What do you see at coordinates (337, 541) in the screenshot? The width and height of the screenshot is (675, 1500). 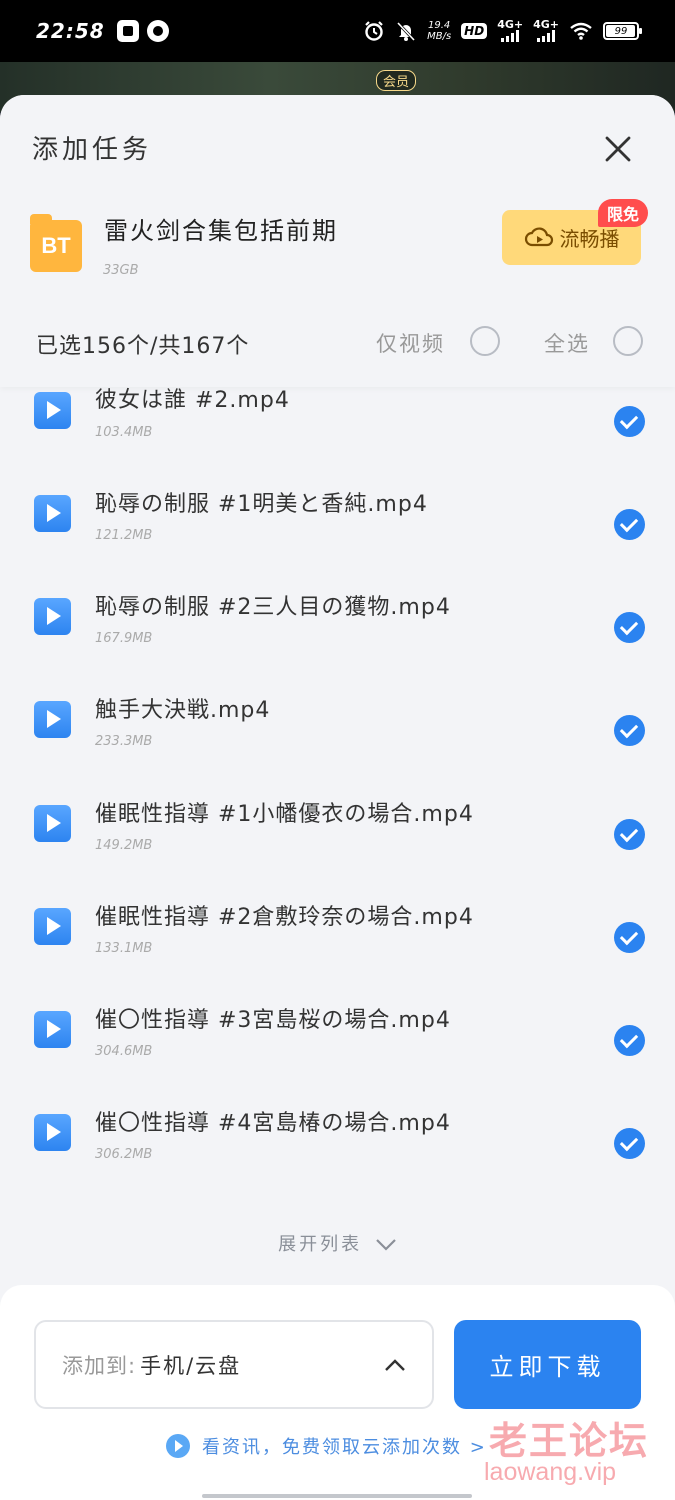 I see `list-item: 恥辱の制服 #1明美と香純.mp4 121.2MB` at bounding box center [337, 541].